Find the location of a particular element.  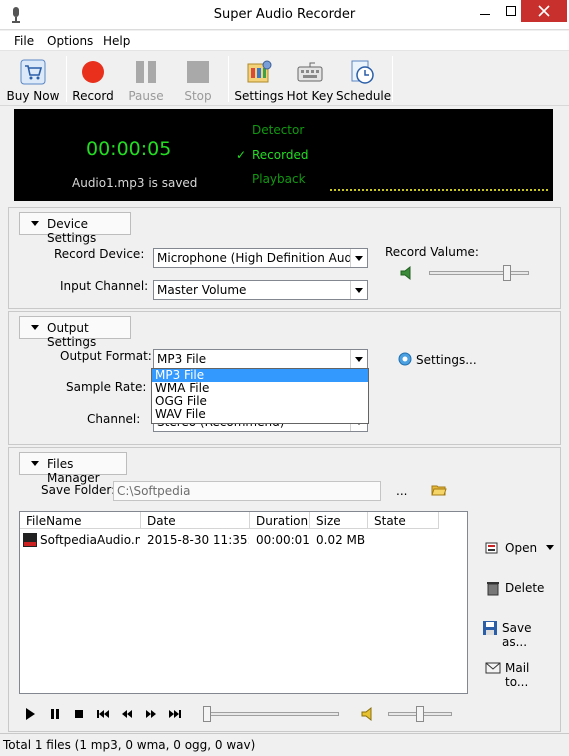

output-format-select: MP3 File is located at coordinates (260, 359).